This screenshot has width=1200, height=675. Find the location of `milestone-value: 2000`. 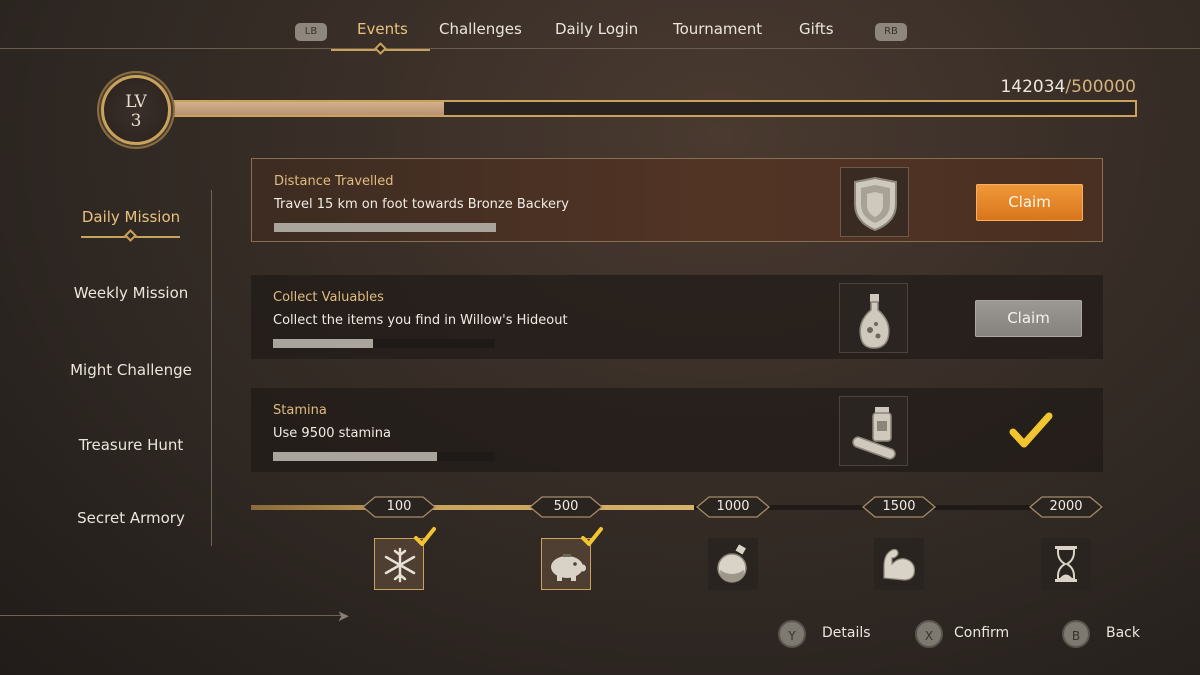

milestone-value: 2000 is located at coordinates (1066, 506).